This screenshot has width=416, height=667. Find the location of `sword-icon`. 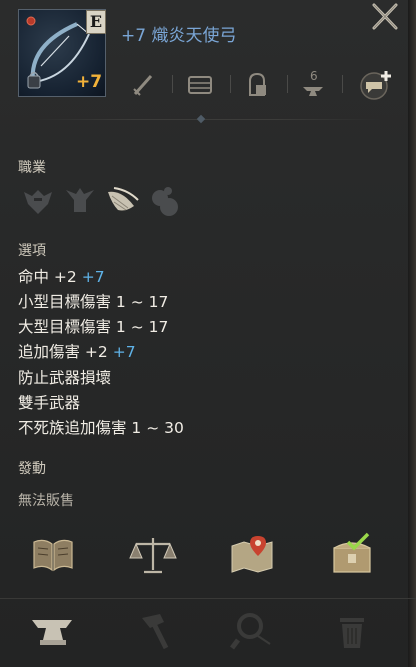

sword-icon is located at coordinates (143, 85).